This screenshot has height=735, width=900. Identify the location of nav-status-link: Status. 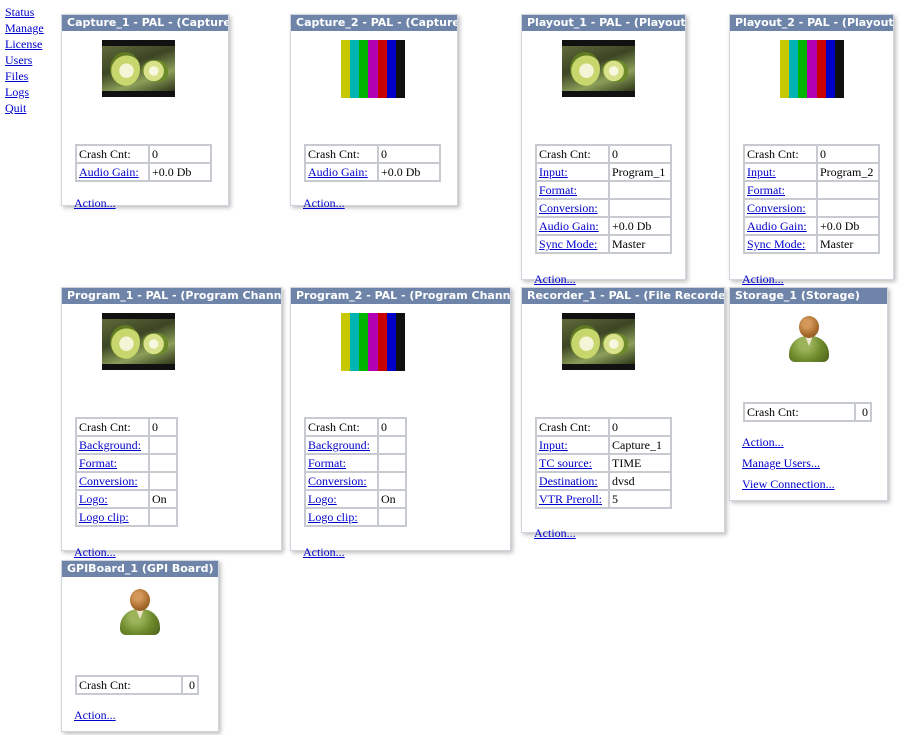
(24, 12).